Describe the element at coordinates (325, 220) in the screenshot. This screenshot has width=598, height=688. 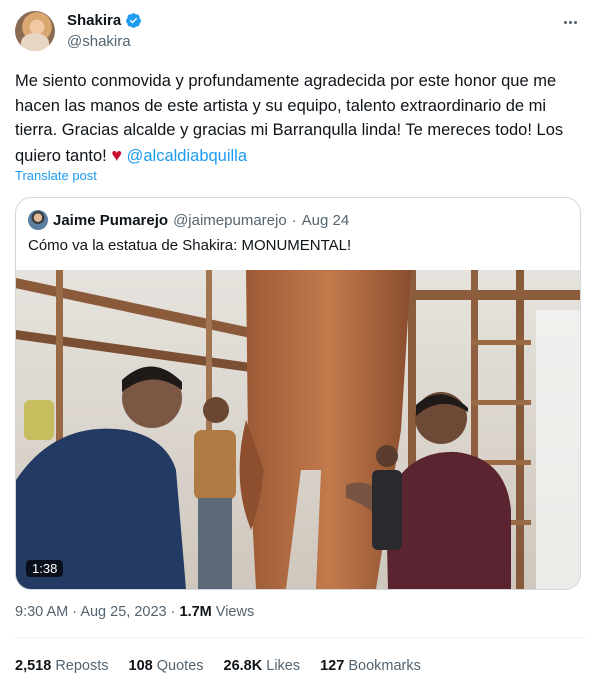
I see `quoted-date: Aug 24` at that location.